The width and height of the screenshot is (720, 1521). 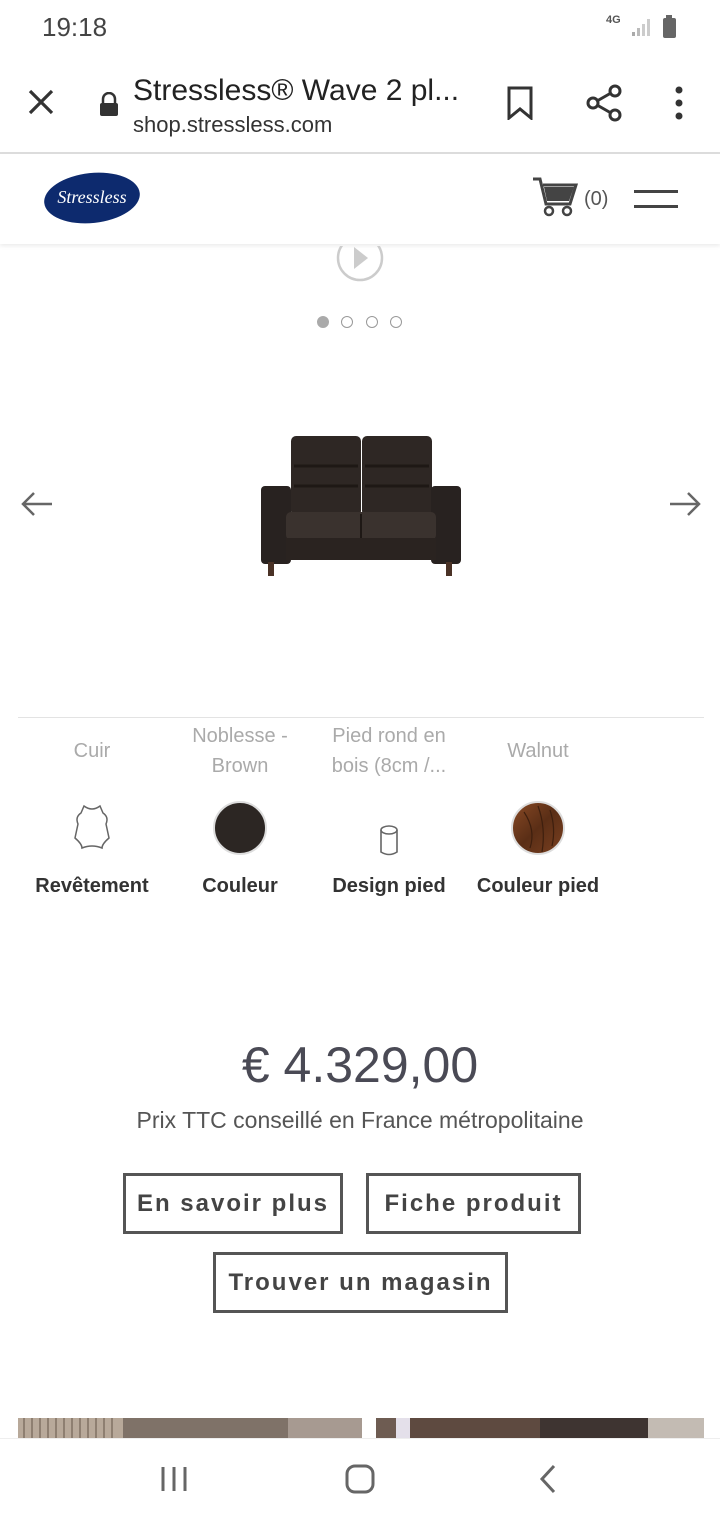 What do you see at coordinates (604, 103) in the screenshot?
I see `share-icon` at bounding box center [604, 103].